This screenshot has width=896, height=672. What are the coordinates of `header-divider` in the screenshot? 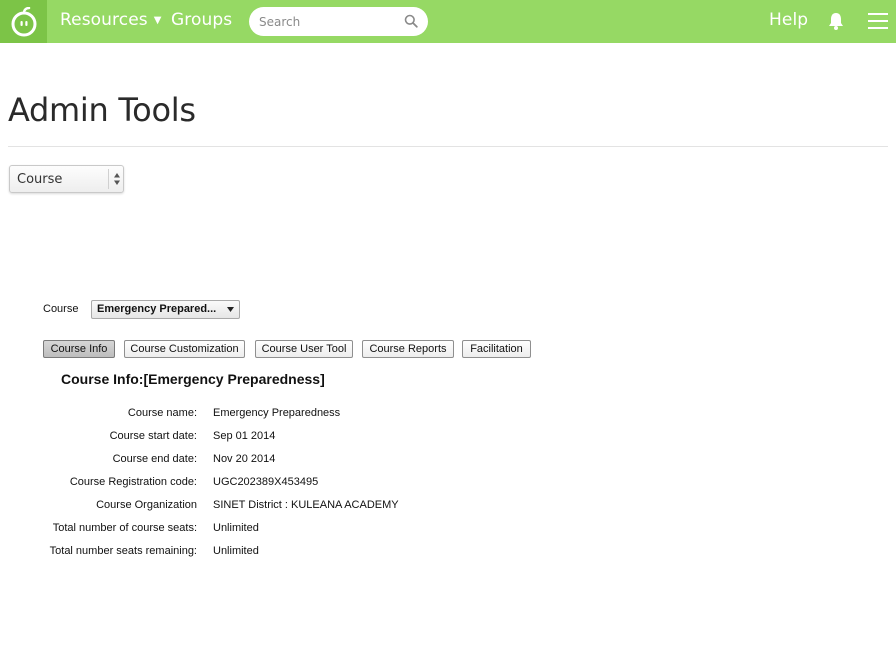 It's located at (448, 146).